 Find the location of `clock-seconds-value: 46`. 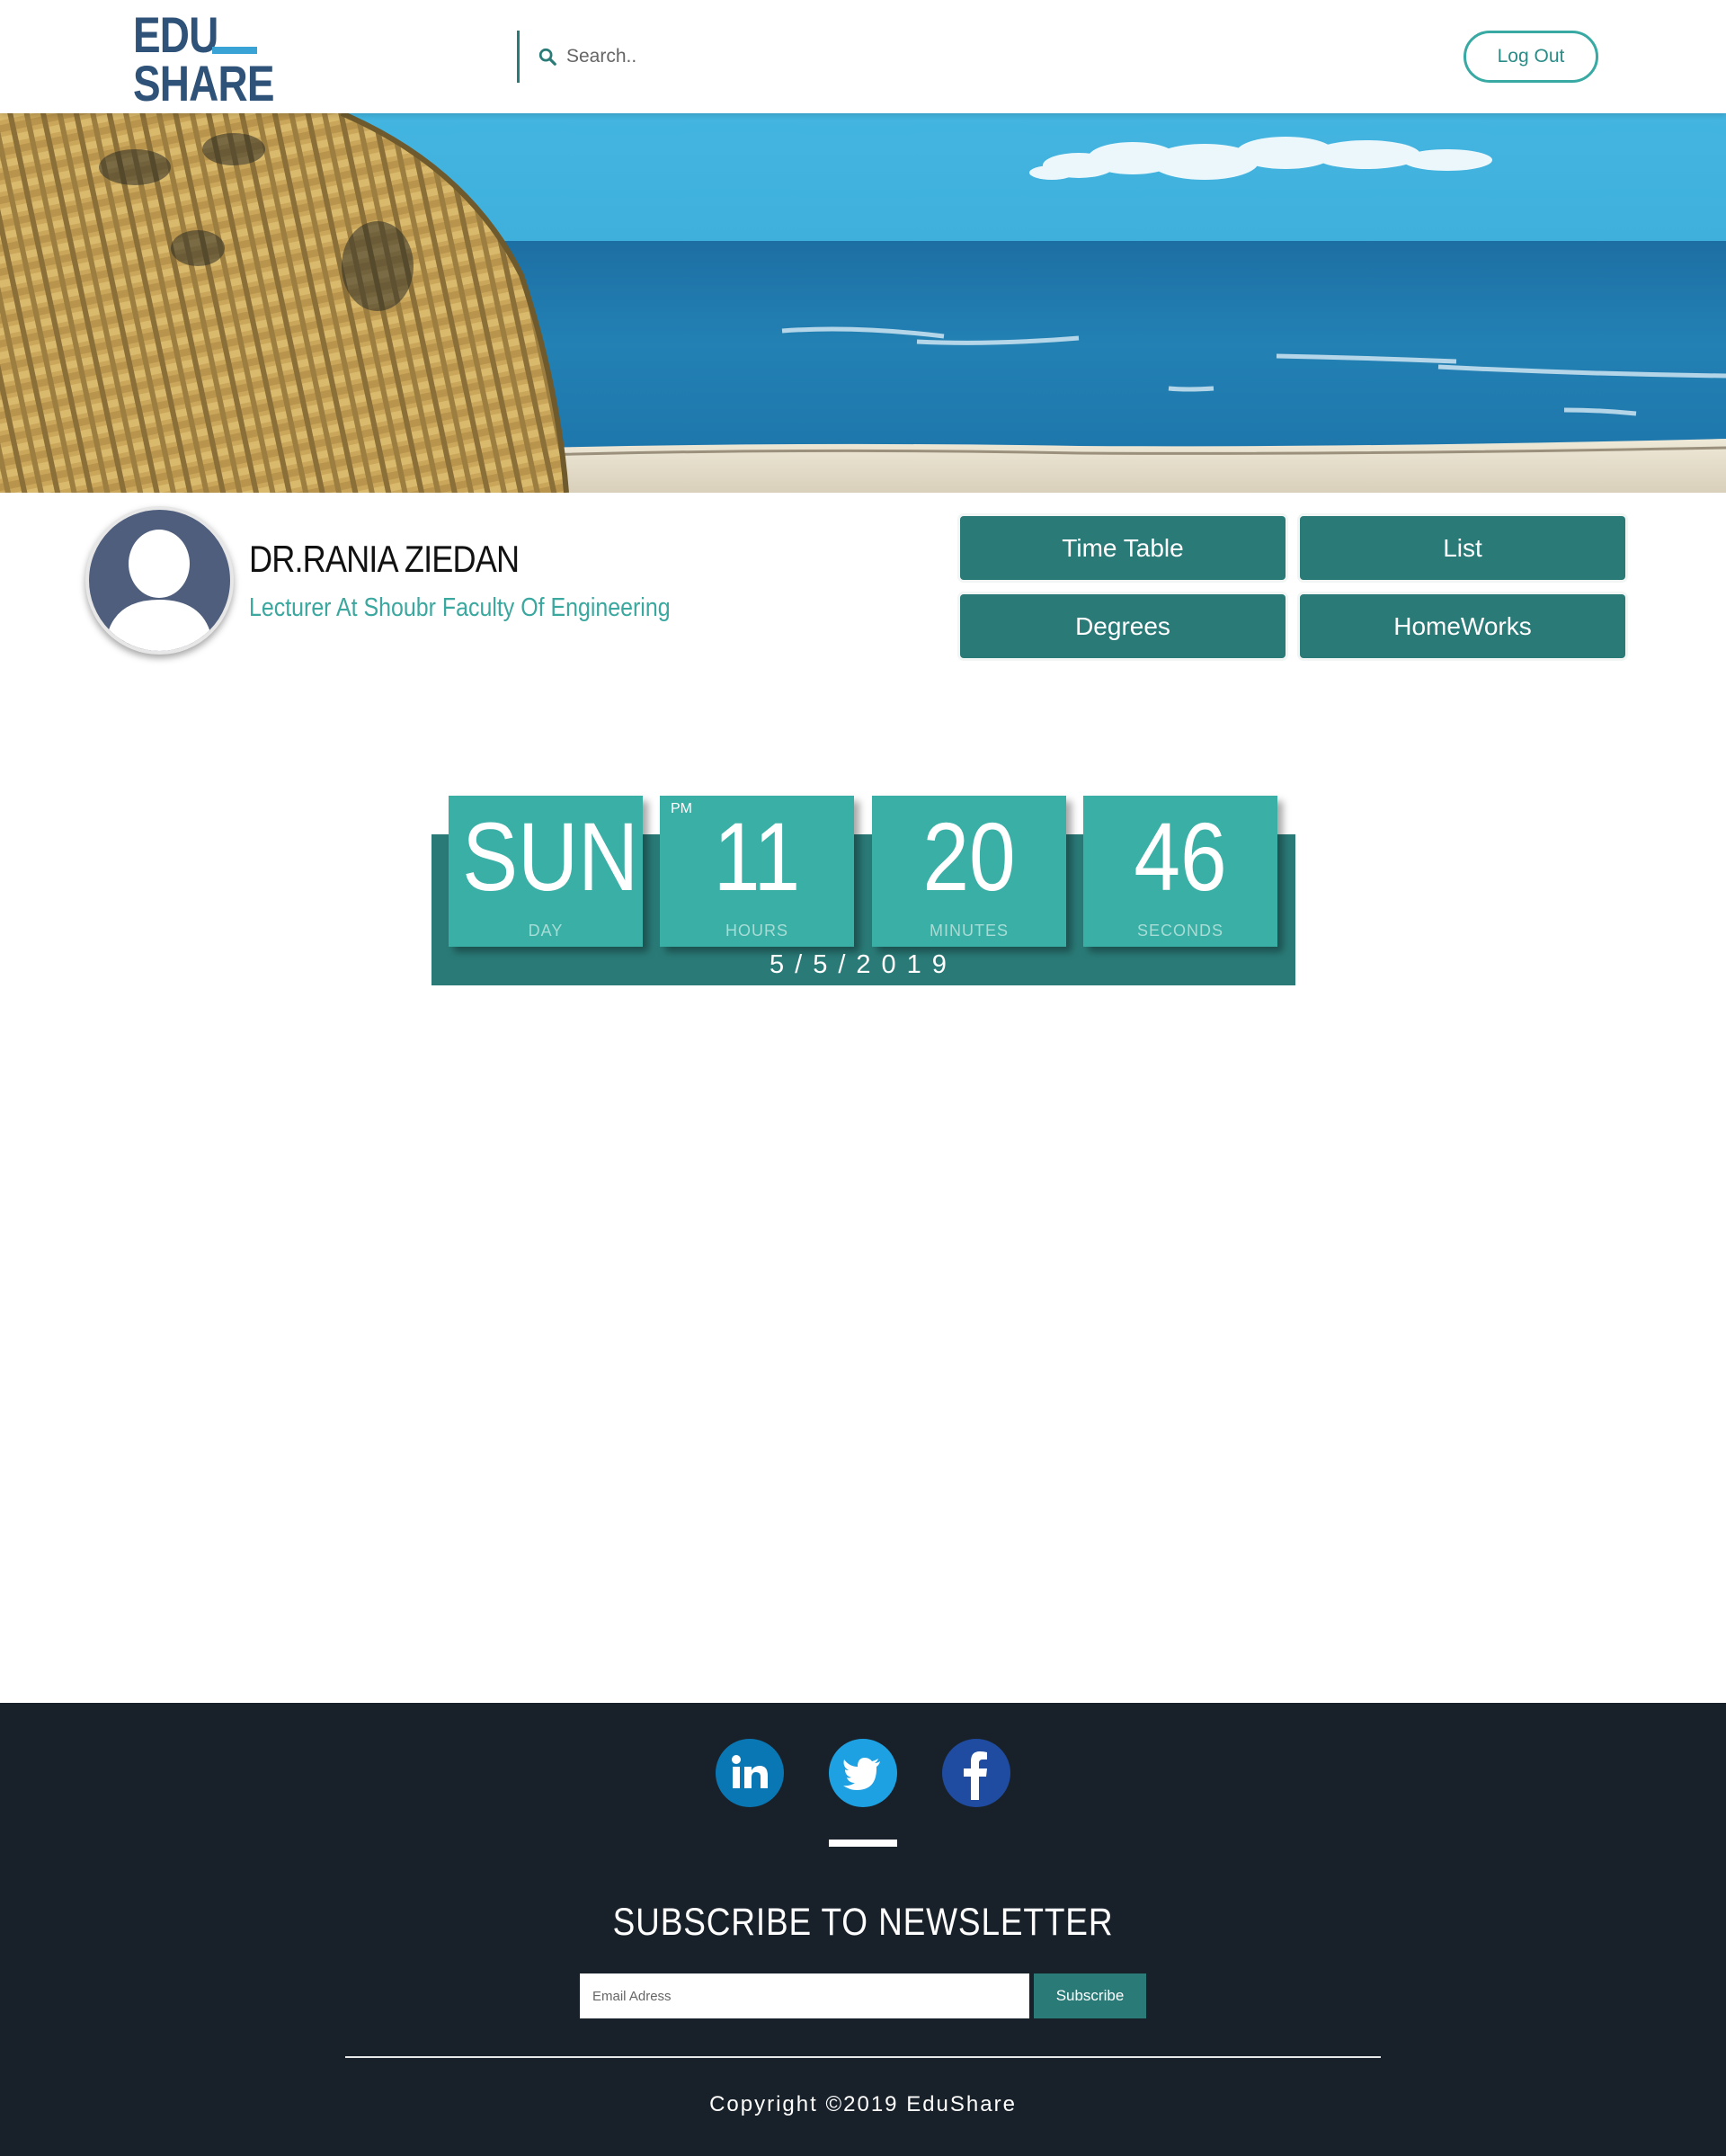

clock-seconds-value: 46 is located at coordinates (1180, 857).